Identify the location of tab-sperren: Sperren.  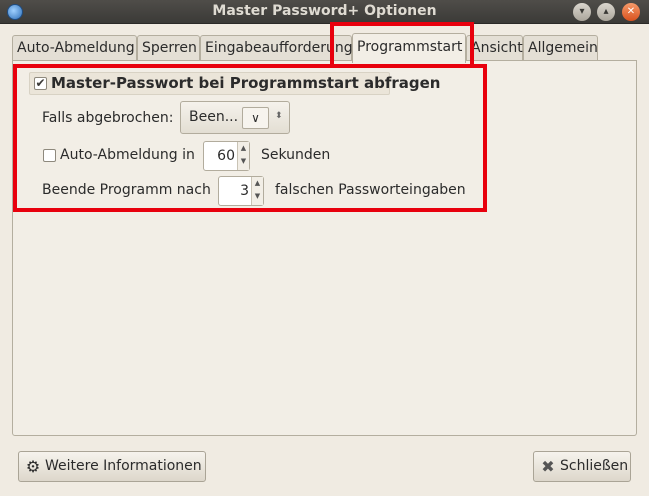
(168, 48).